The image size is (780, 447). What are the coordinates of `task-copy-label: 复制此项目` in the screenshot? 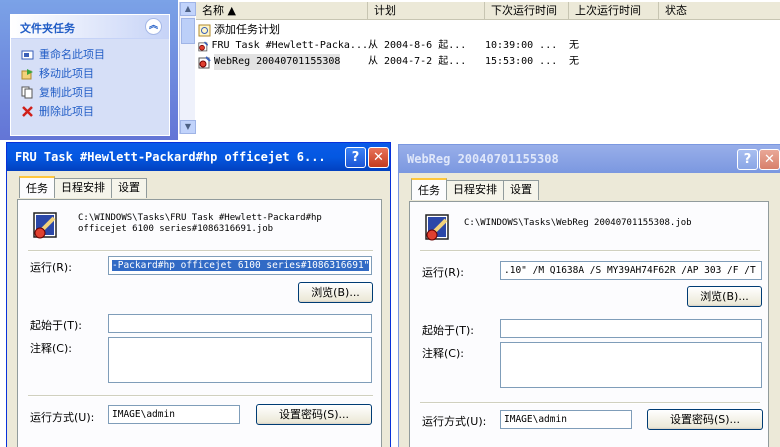 It's located at (66, 92).